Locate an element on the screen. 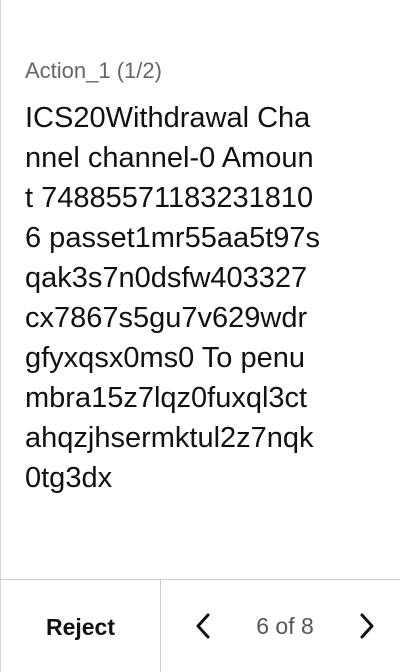 The width and height of the screenshot is (400, 672). chevron-left-icon is located at coordinates (203, 626).